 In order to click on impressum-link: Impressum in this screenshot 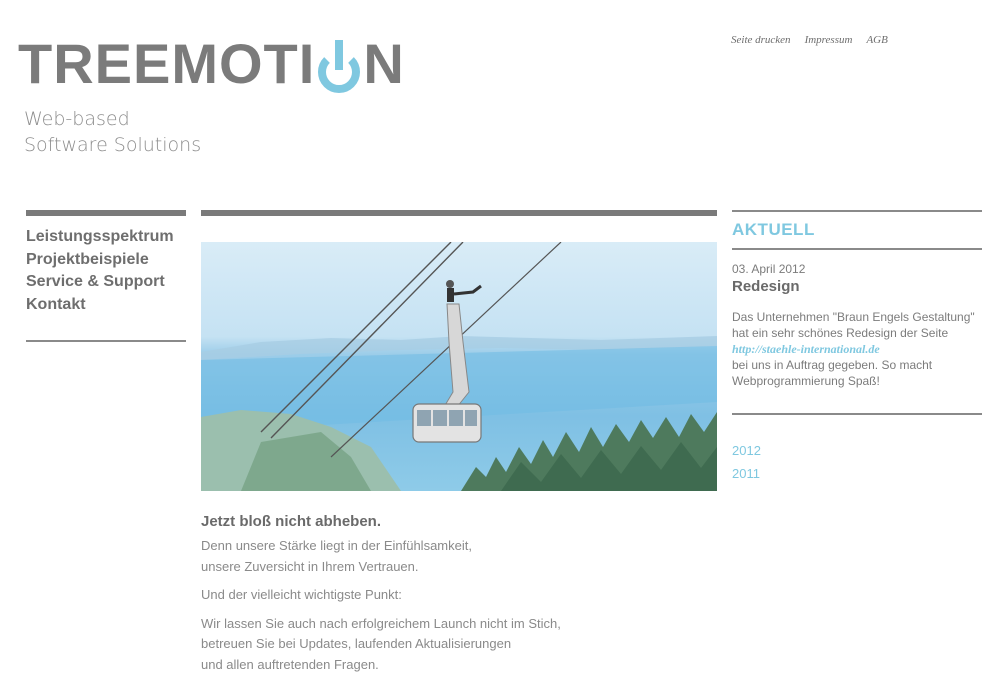, I will do `click(829, 40)`.